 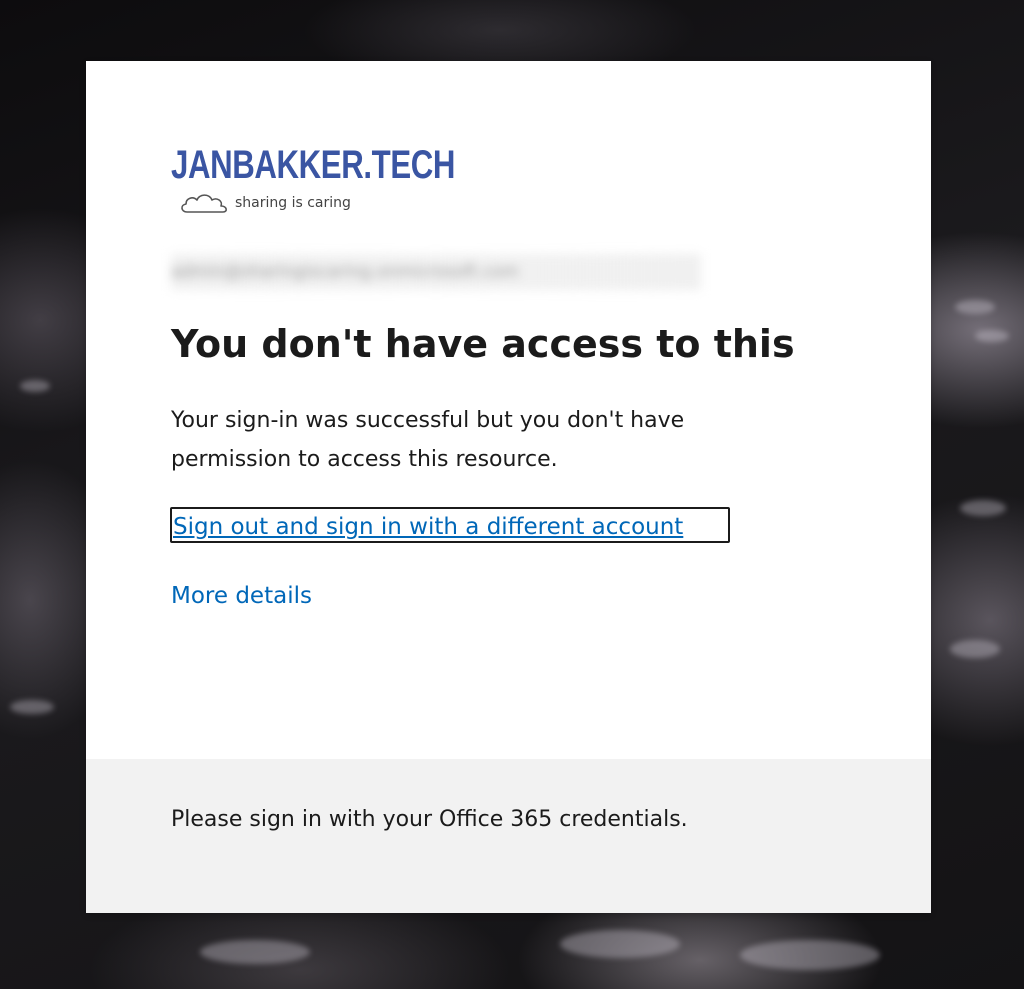 What do you see at coordinates (436, 272) in the screenshot?
I see `account-email: admin@sharingiscaring.onmicrosoft.com` at bounding box center [436, 272].